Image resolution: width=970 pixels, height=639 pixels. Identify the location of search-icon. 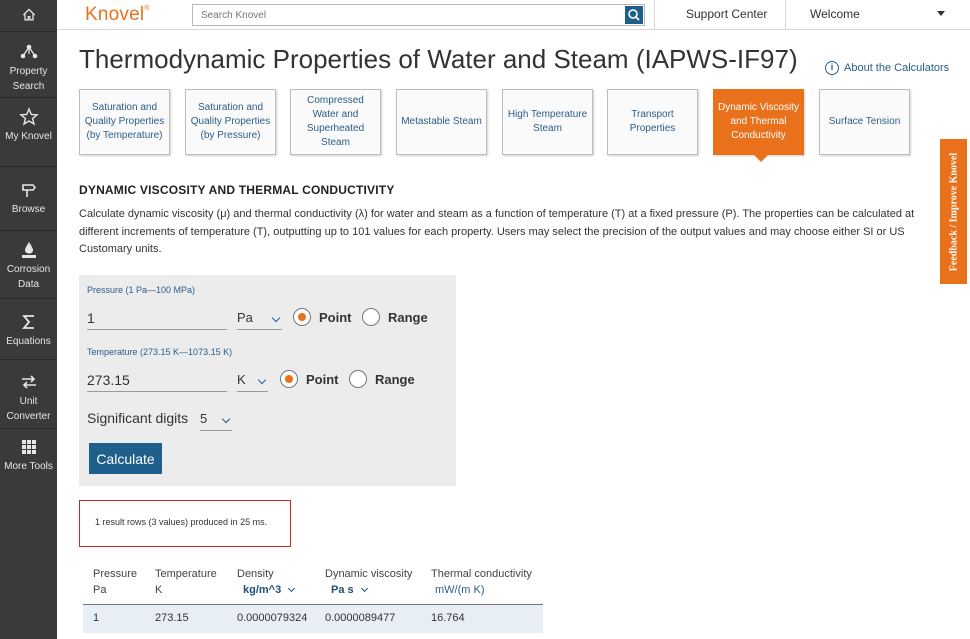
(634, 15).